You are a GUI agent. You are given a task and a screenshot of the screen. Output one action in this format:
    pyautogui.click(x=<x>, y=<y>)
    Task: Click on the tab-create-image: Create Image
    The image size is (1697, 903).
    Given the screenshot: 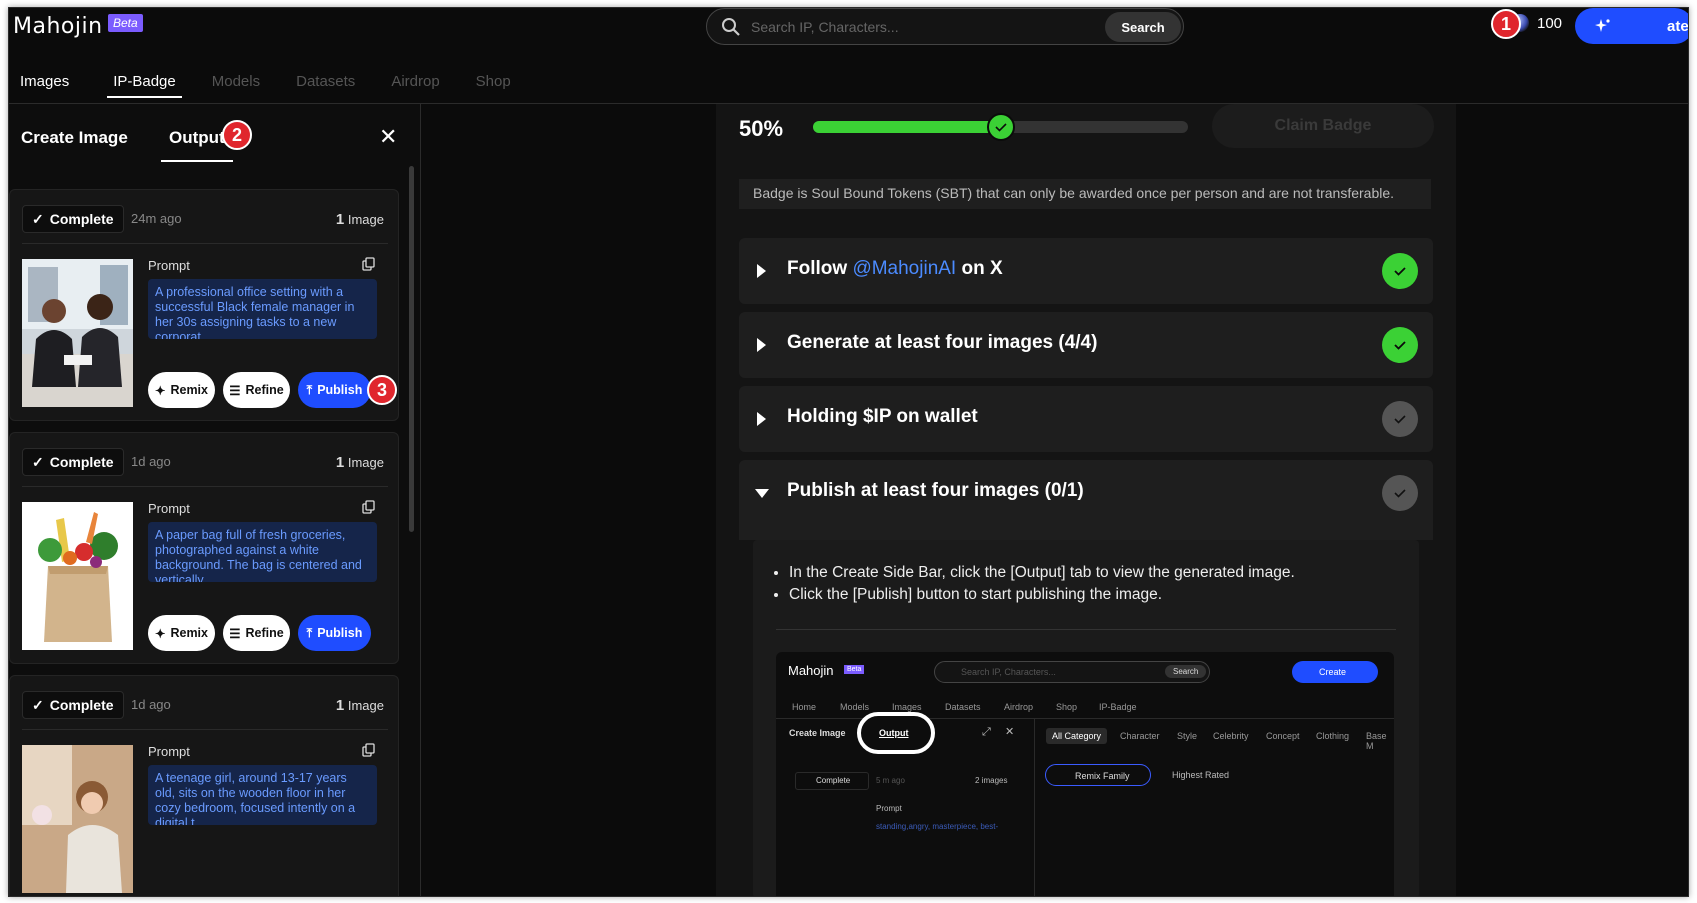 What is the action you would take?
    pyautogui.click(x=74, y=138)
    